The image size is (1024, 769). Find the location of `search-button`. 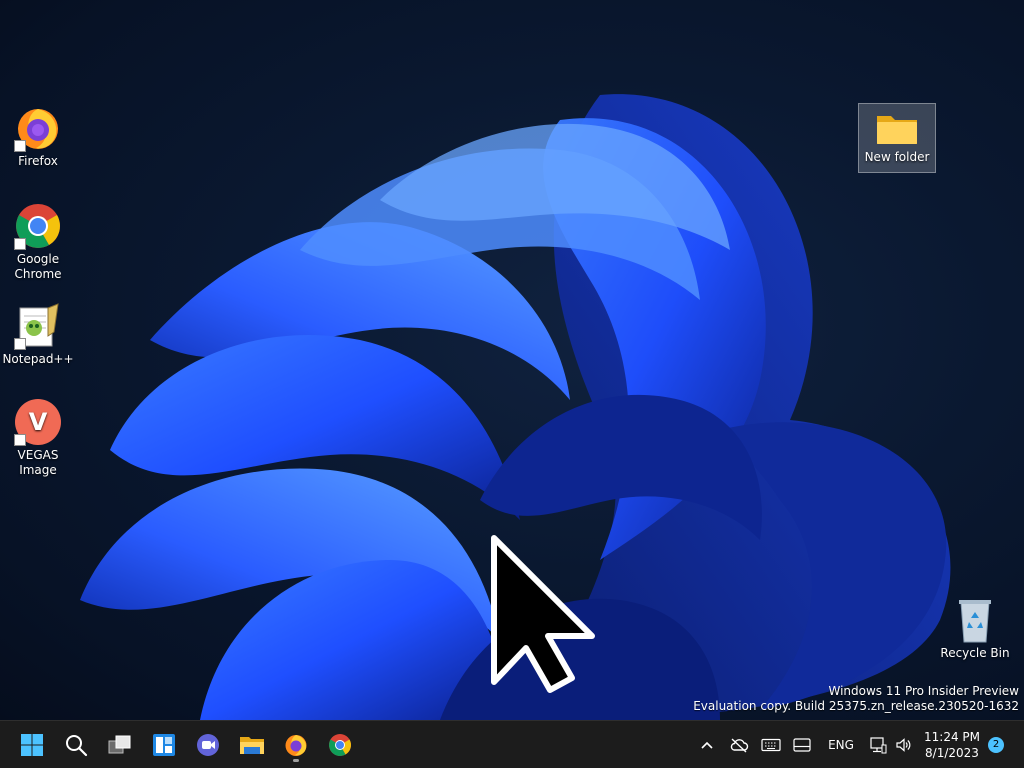

search-button is located at coordinates (76, 745).